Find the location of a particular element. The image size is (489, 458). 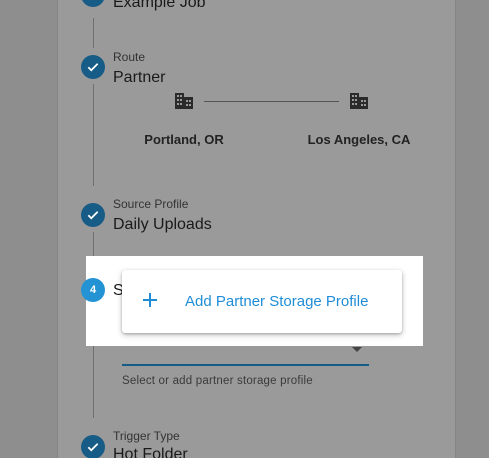

source-profile-label: Source Profile is located at coordinates (151, 204).